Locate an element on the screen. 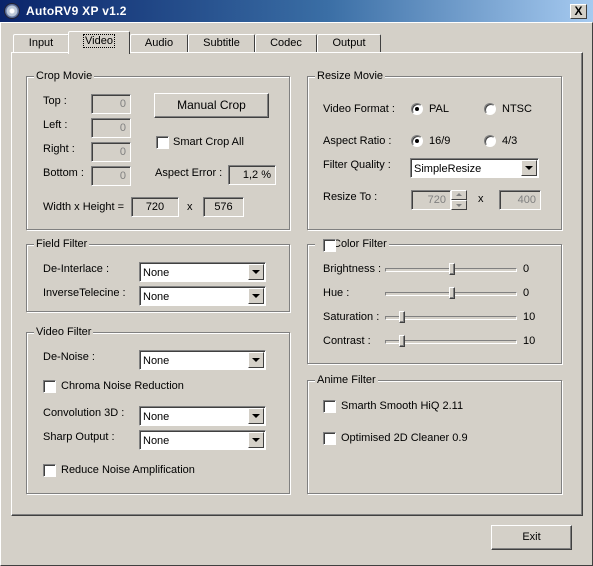 This screenshot has height=566, width=593. aspect-16-9-radio is located at coordinates (417, 141).